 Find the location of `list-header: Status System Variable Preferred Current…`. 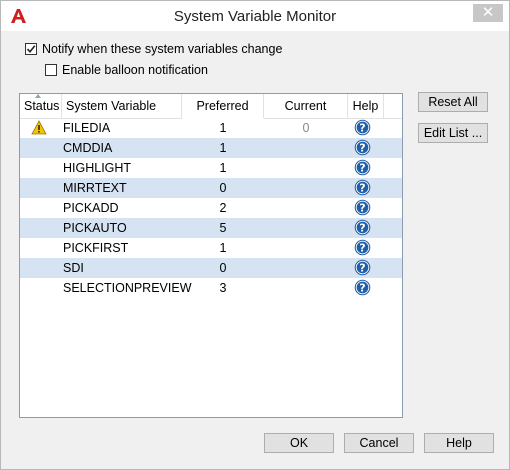

list-header: Status System Variable Preferred Current… is located at coordinates (211, 106).